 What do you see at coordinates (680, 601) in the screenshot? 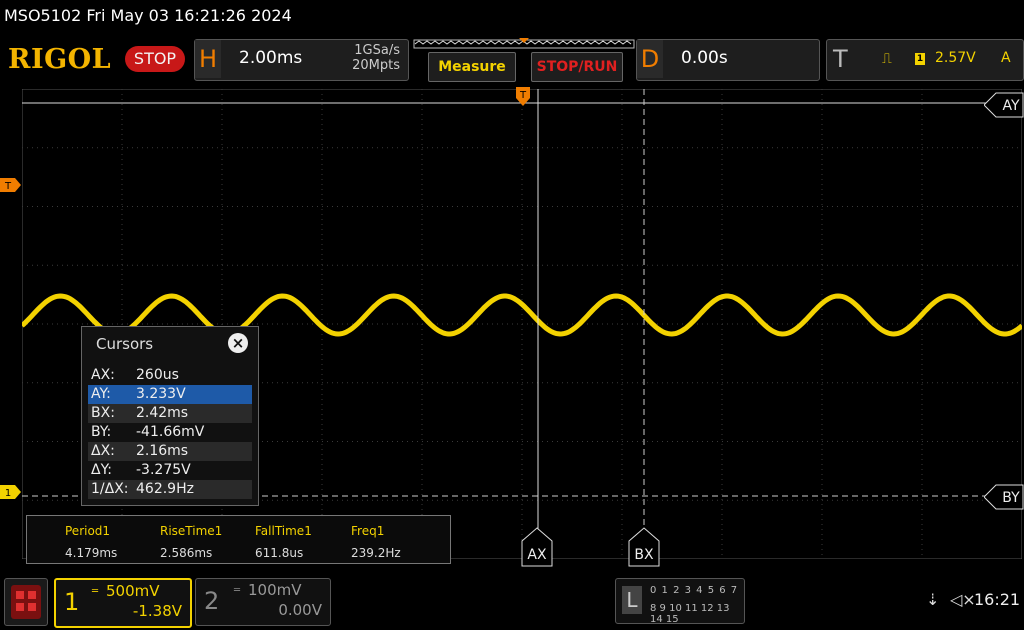
I see `logic-analyzer-panel: L 0 1 2 3 4 5 6 7 8 9 10 11 12 13 14 15` at bounding box center [680, 601].